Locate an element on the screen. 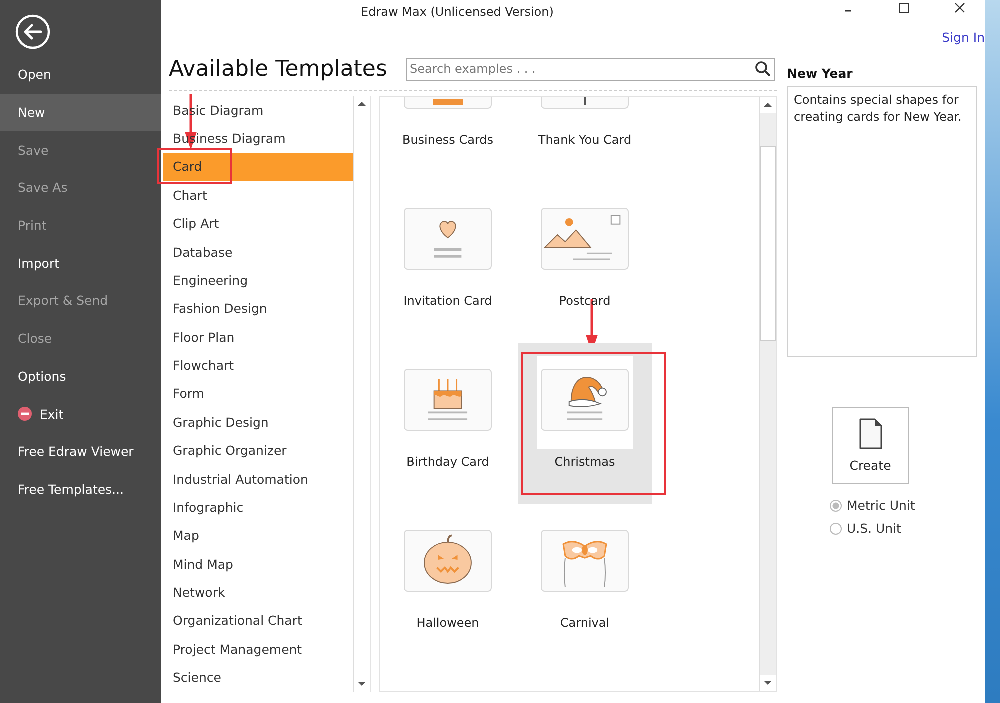 This screenshot has width=1000, height=703. template-label: Birthday Card is located at coordinates (448, 462).